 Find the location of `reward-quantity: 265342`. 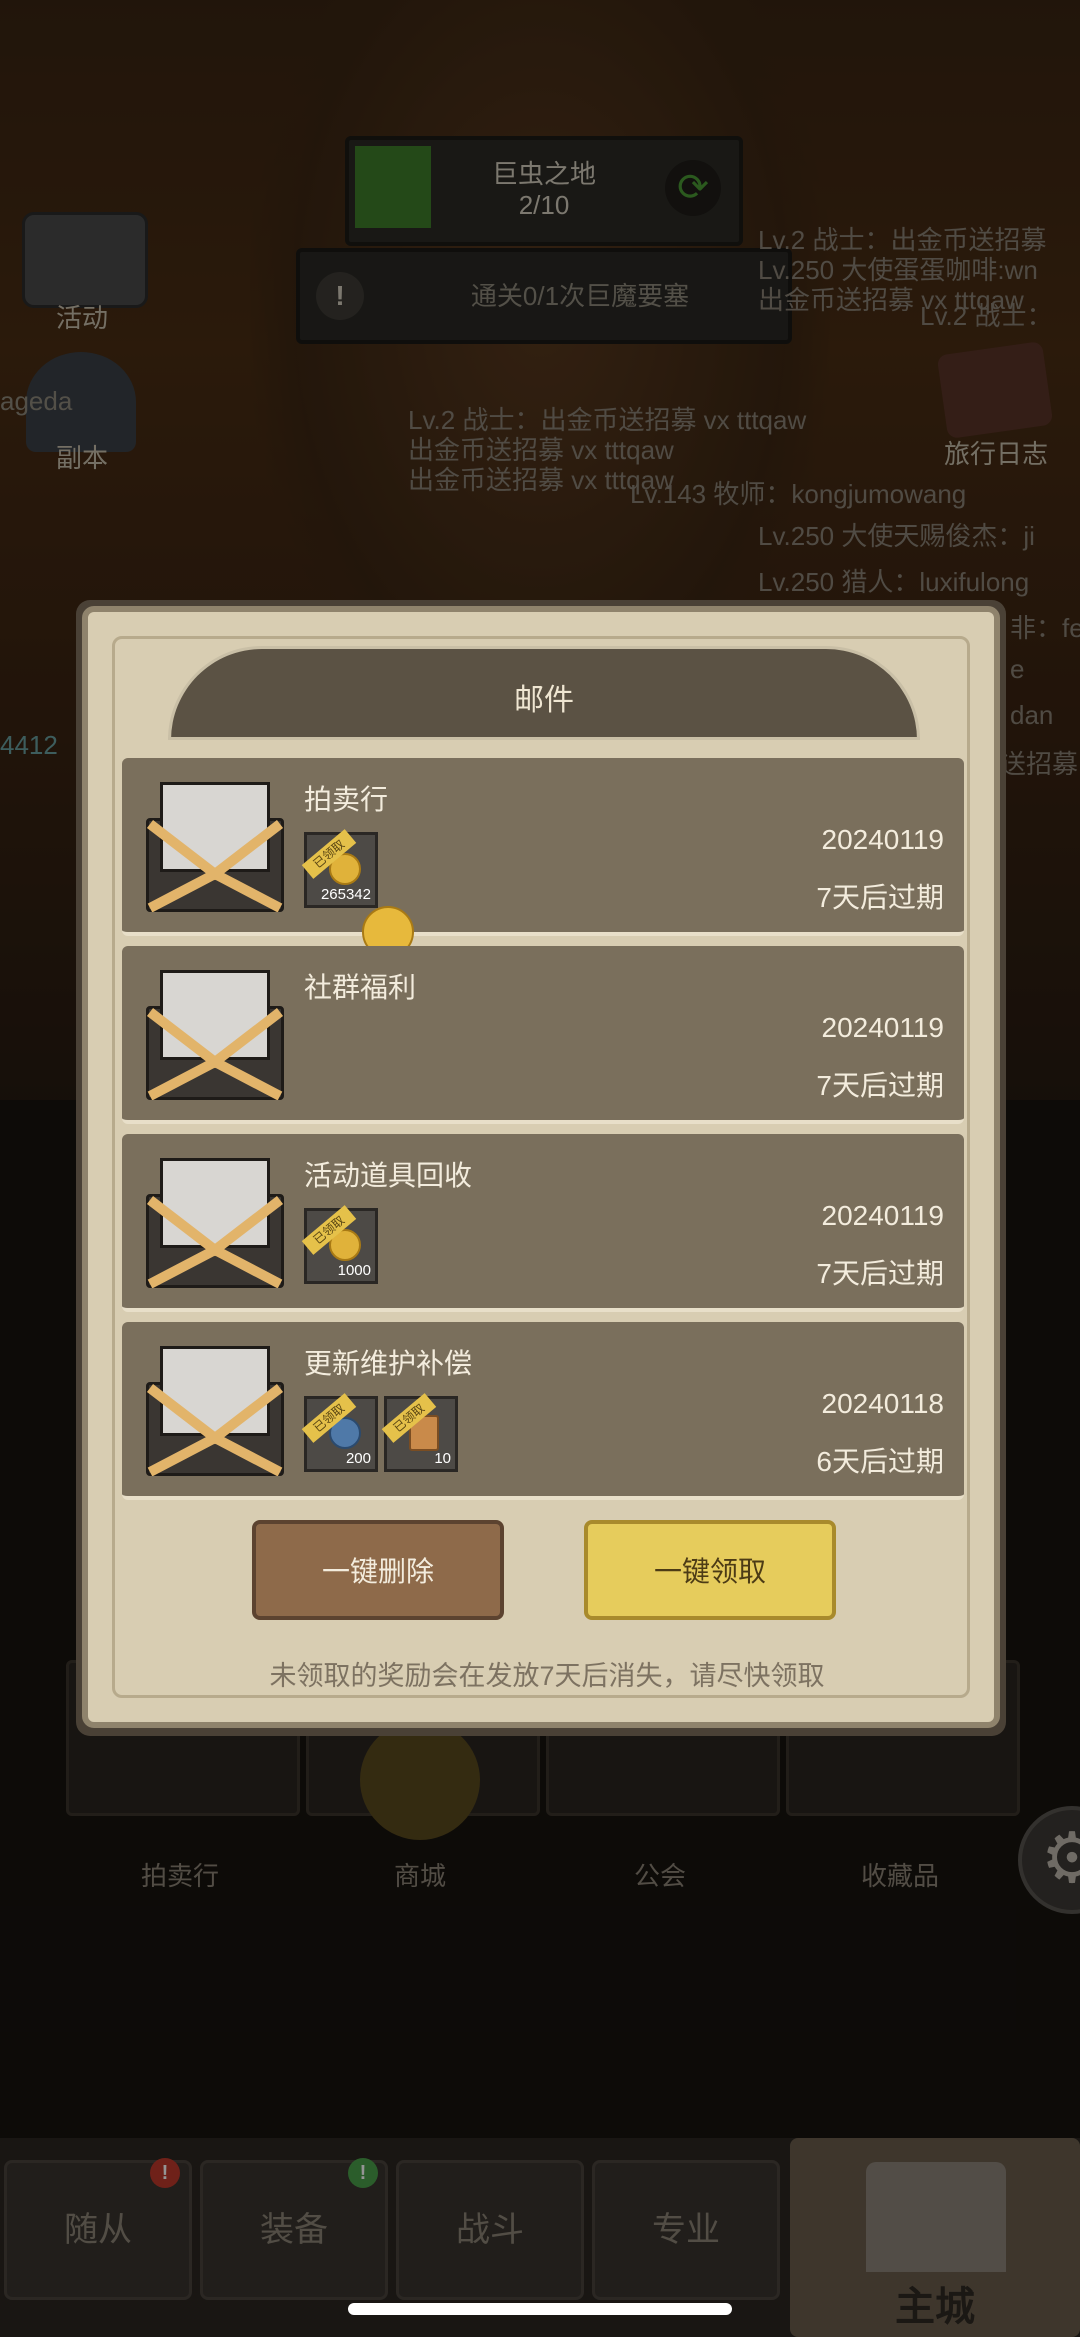

reward-quantity: 265342 is located at coordinates (345, 894).